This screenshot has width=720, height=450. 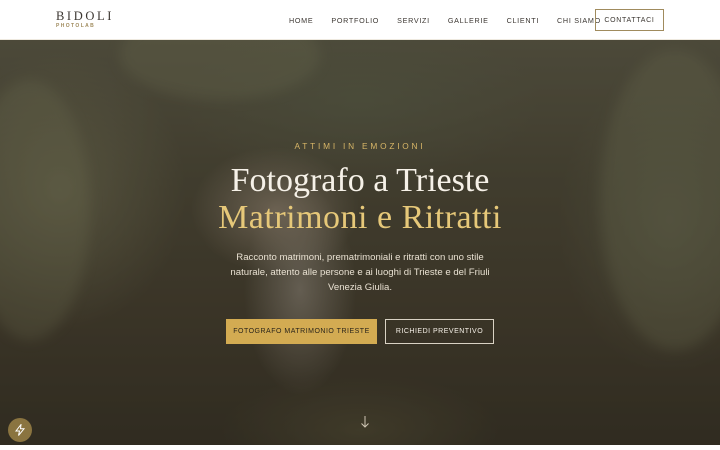 What do you see at coordinates (85, 16) in the screenshot?
I see `logo-wordmark: BIDOLI` at bounding box center [85, 16].